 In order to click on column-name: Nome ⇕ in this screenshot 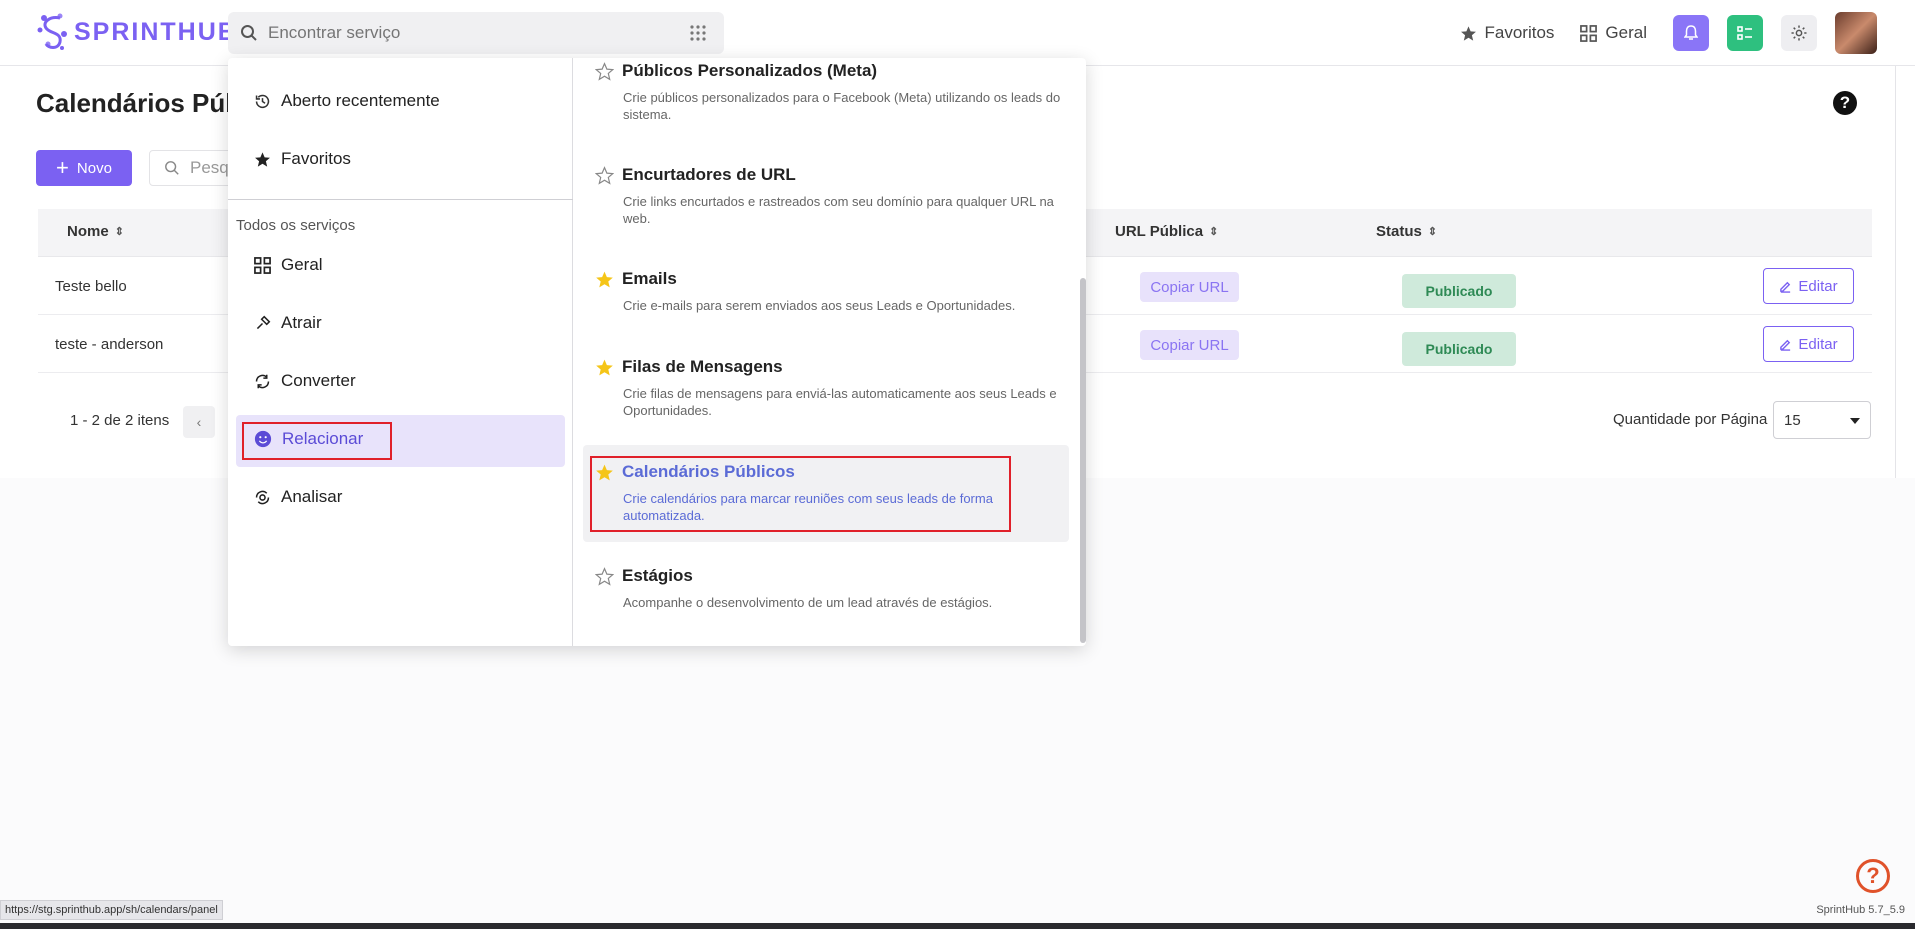, I will do `click(95, 231)`.